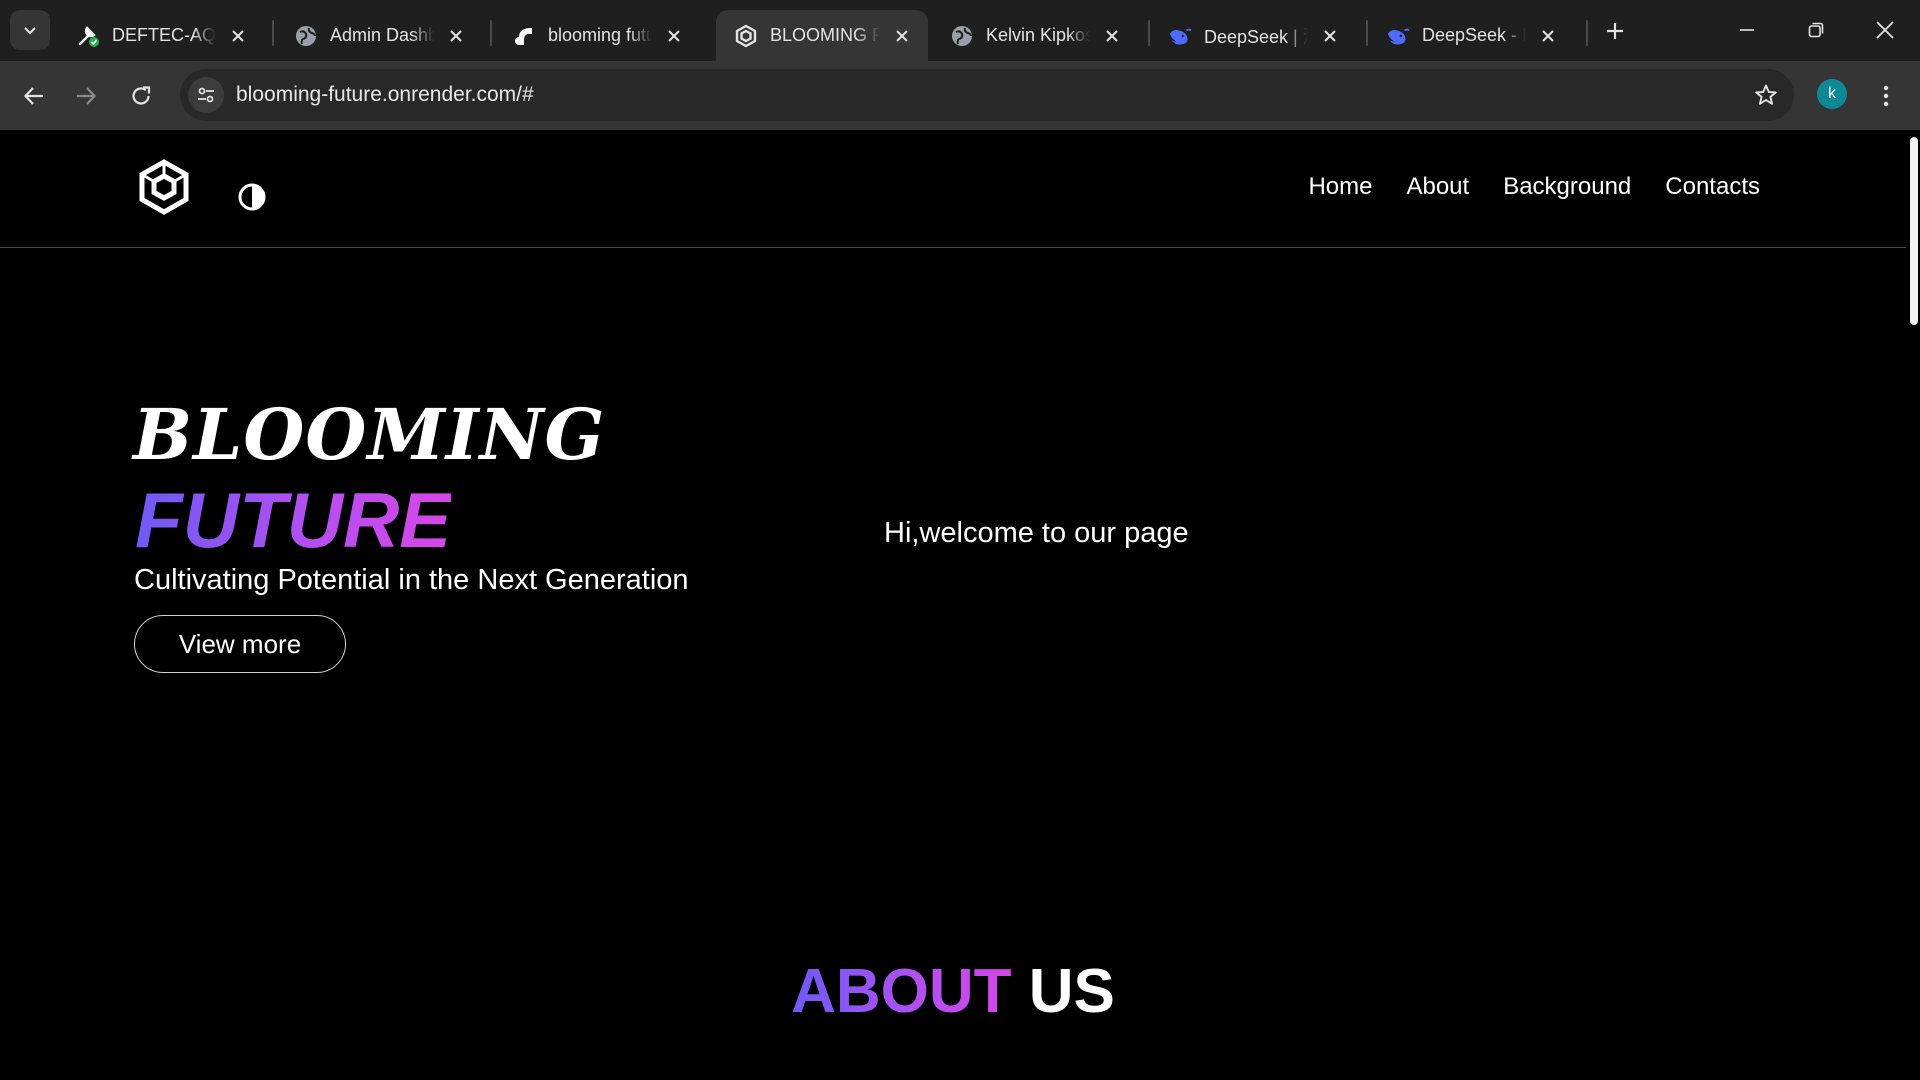 The height and width of the screenshot is (1080, 1920). I want to click on bookmark-star-button, so click(1766, 95).